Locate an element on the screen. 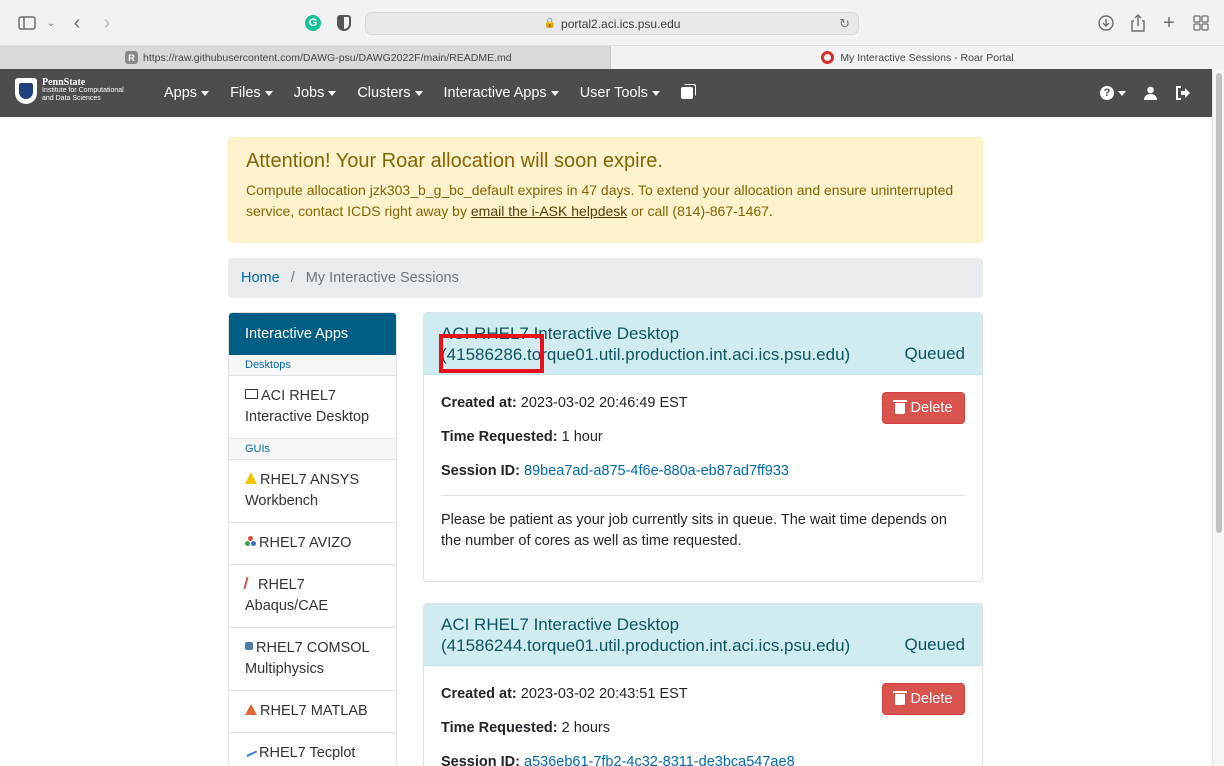 The width and height of the screenshot is (1224, 766). help-menu: ? is located at coordinates (1113, 93).